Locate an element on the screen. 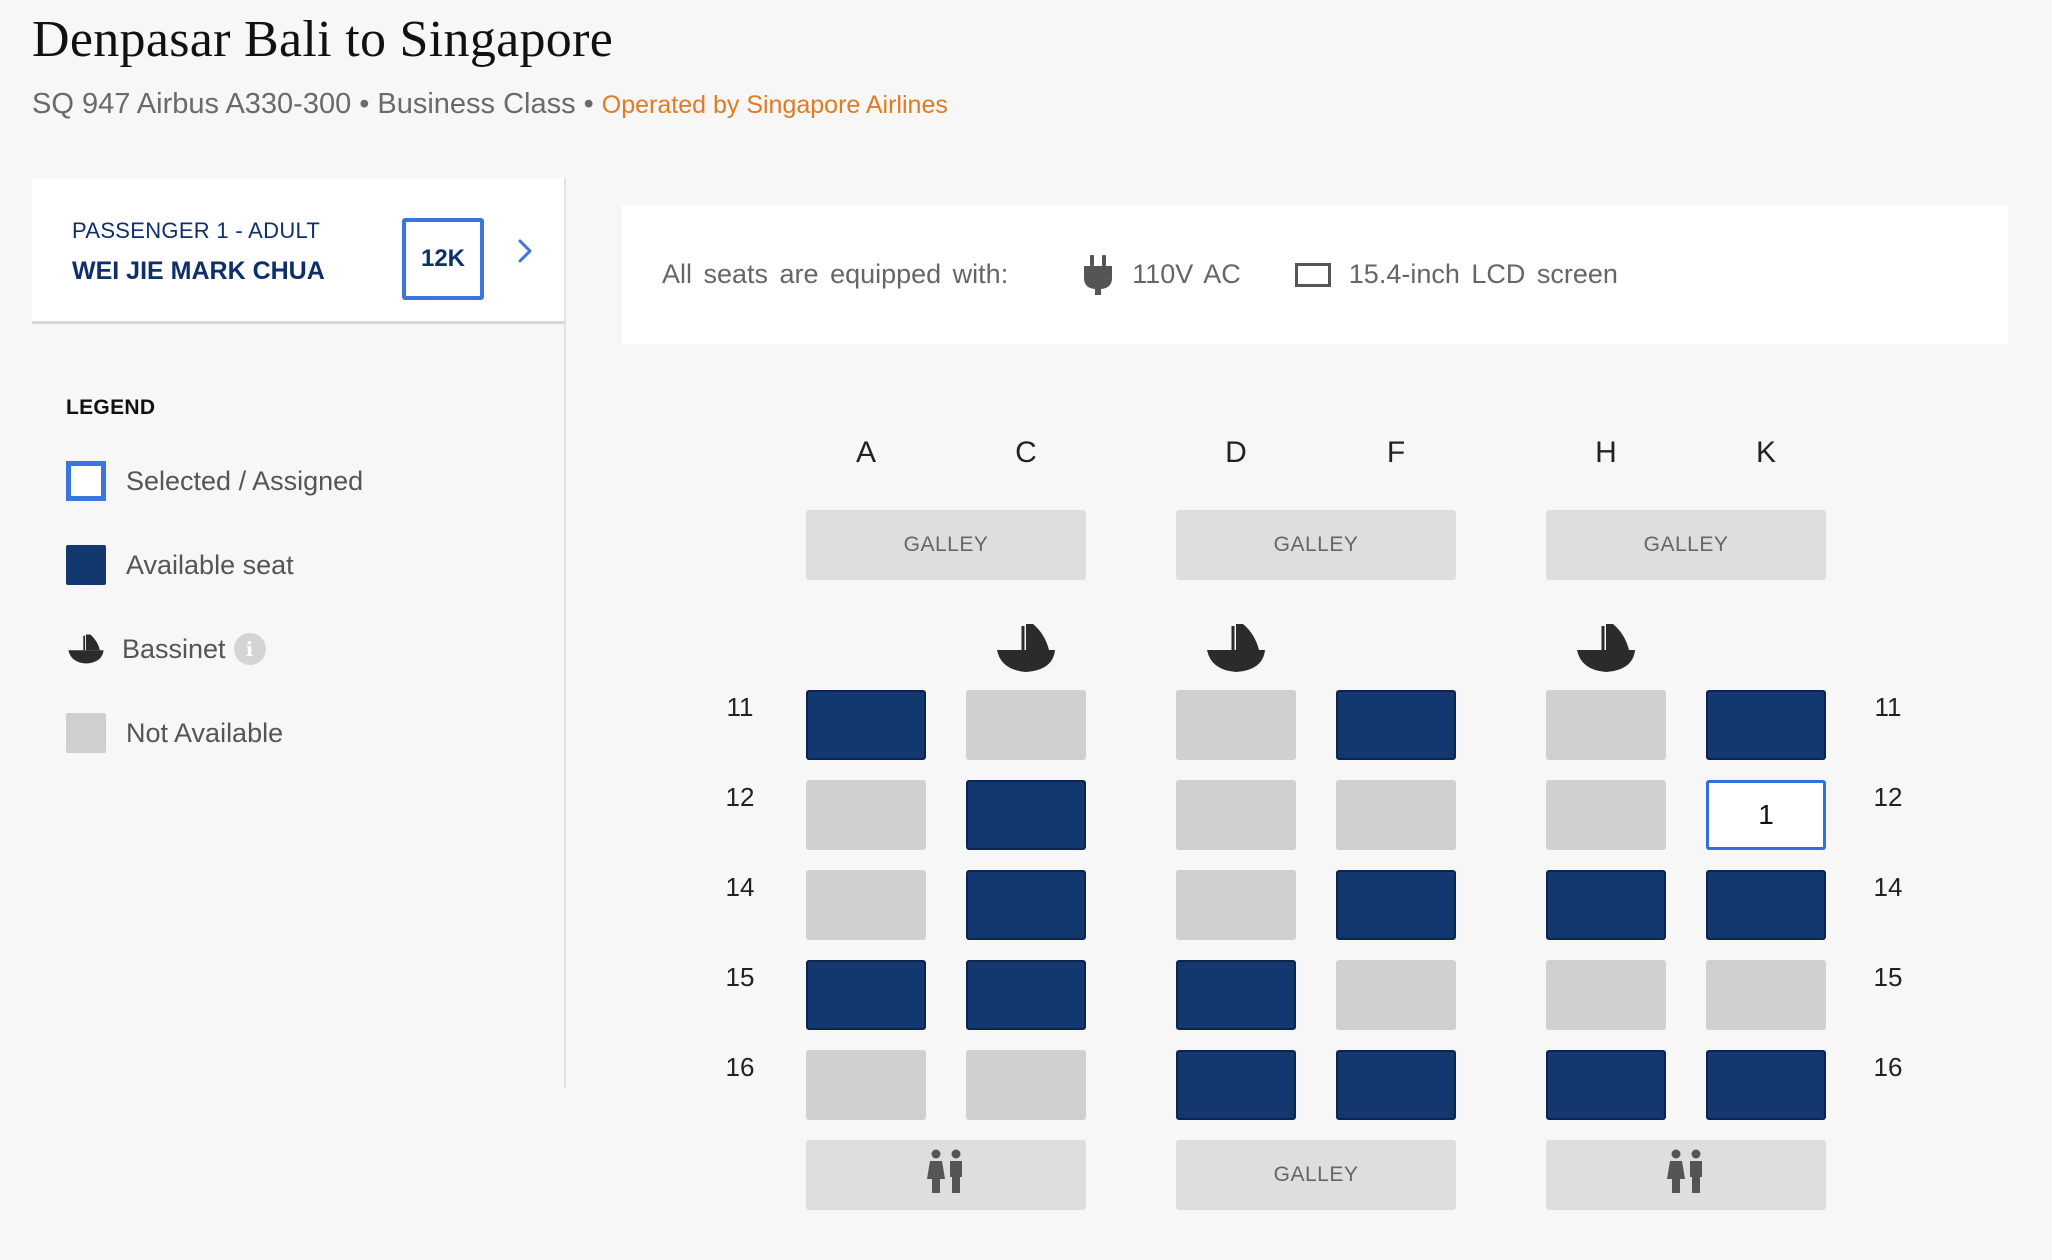 The width and height of the screenshot is (2052, 1260). available-swatch is located at coordinates (86, 565).